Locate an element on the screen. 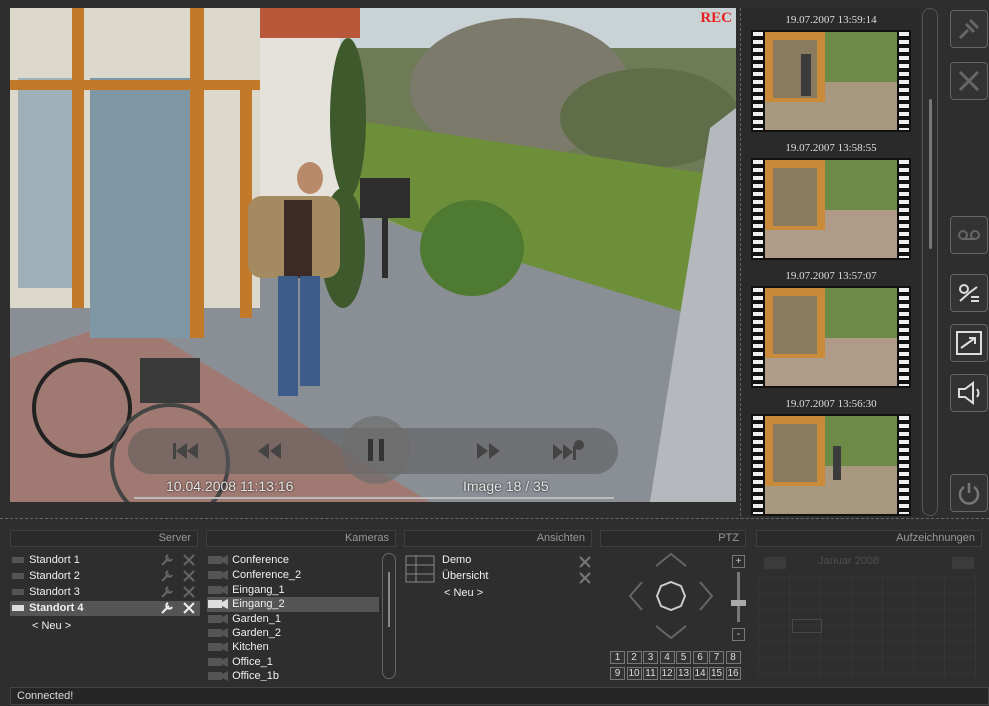  calendar-prev-button is located at coordinates (775, 563).